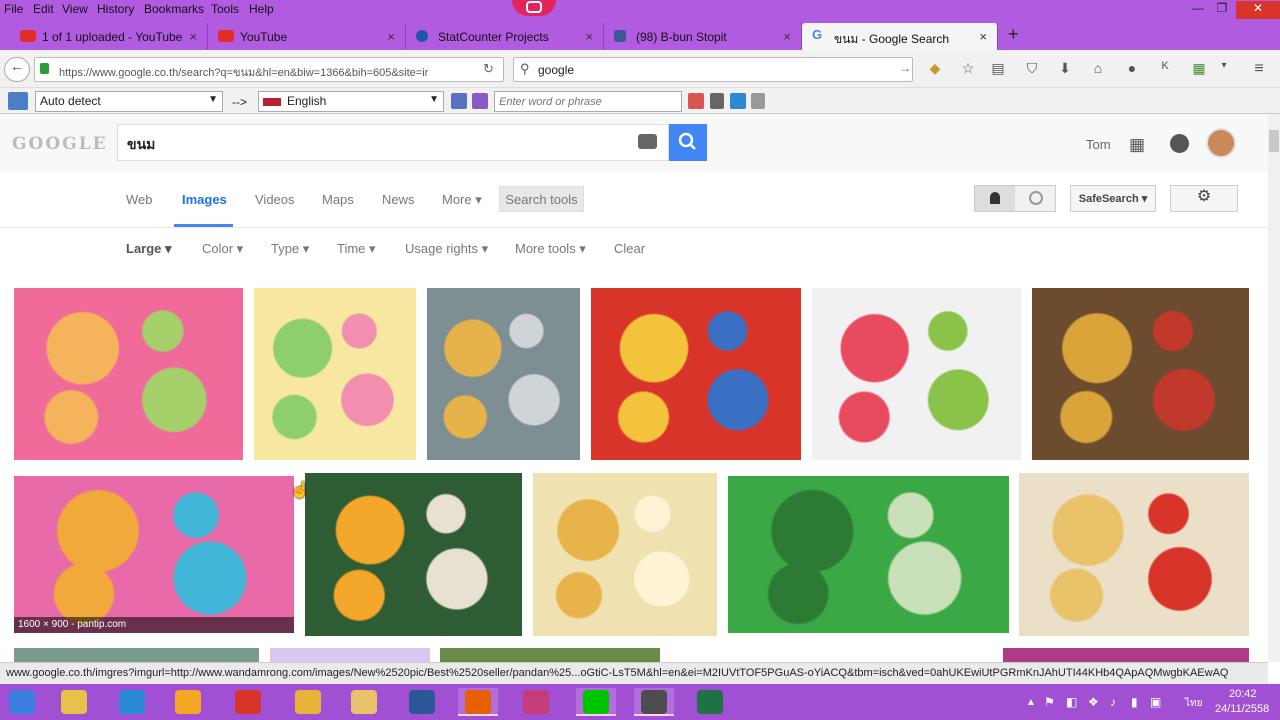  I want to click on taskbar-app-pink-button, so click(536, 702).